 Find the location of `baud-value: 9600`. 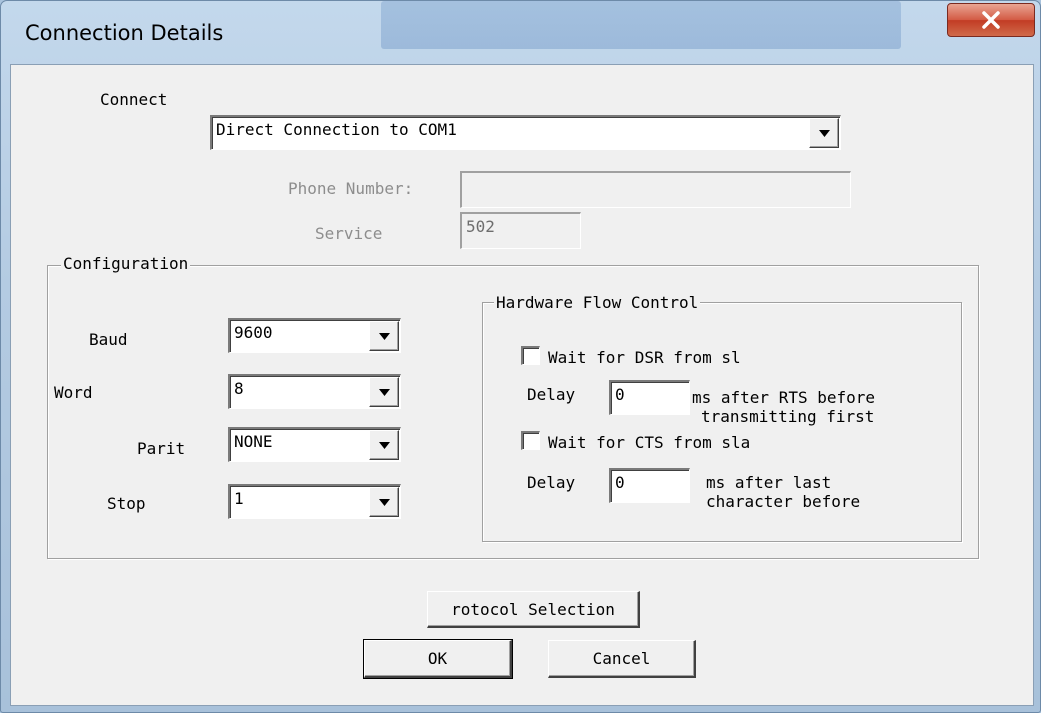

baud-value: 9600 is located at coordinates (253, 332).